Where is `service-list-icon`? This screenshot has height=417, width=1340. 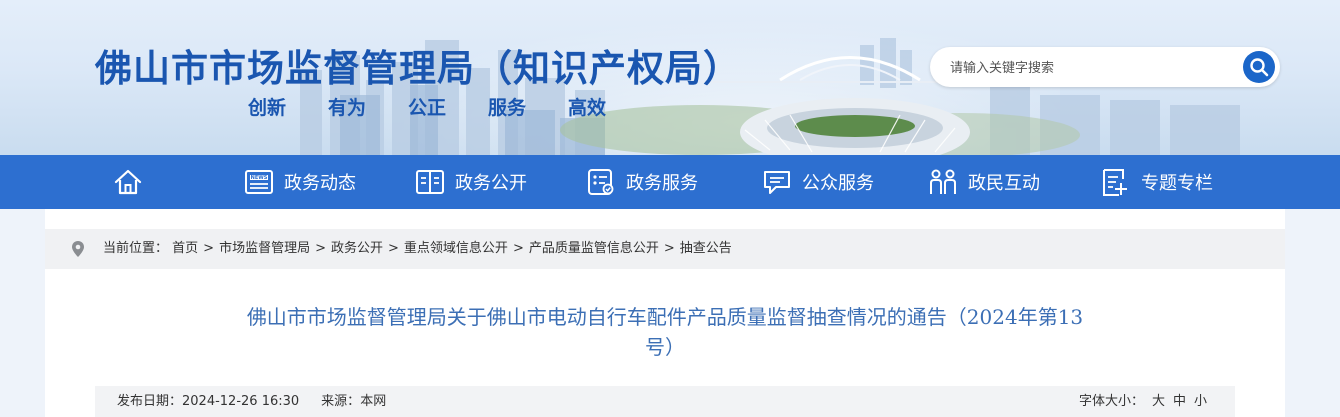 service-list-icon is located at coordinates (601, 182).